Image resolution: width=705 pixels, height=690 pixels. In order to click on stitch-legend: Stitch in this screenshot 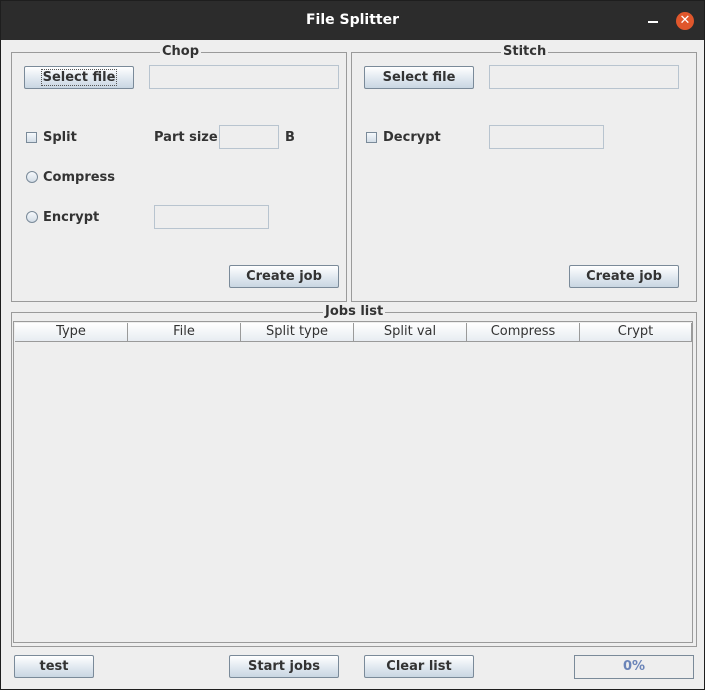, I will do `click(525, 52)`.